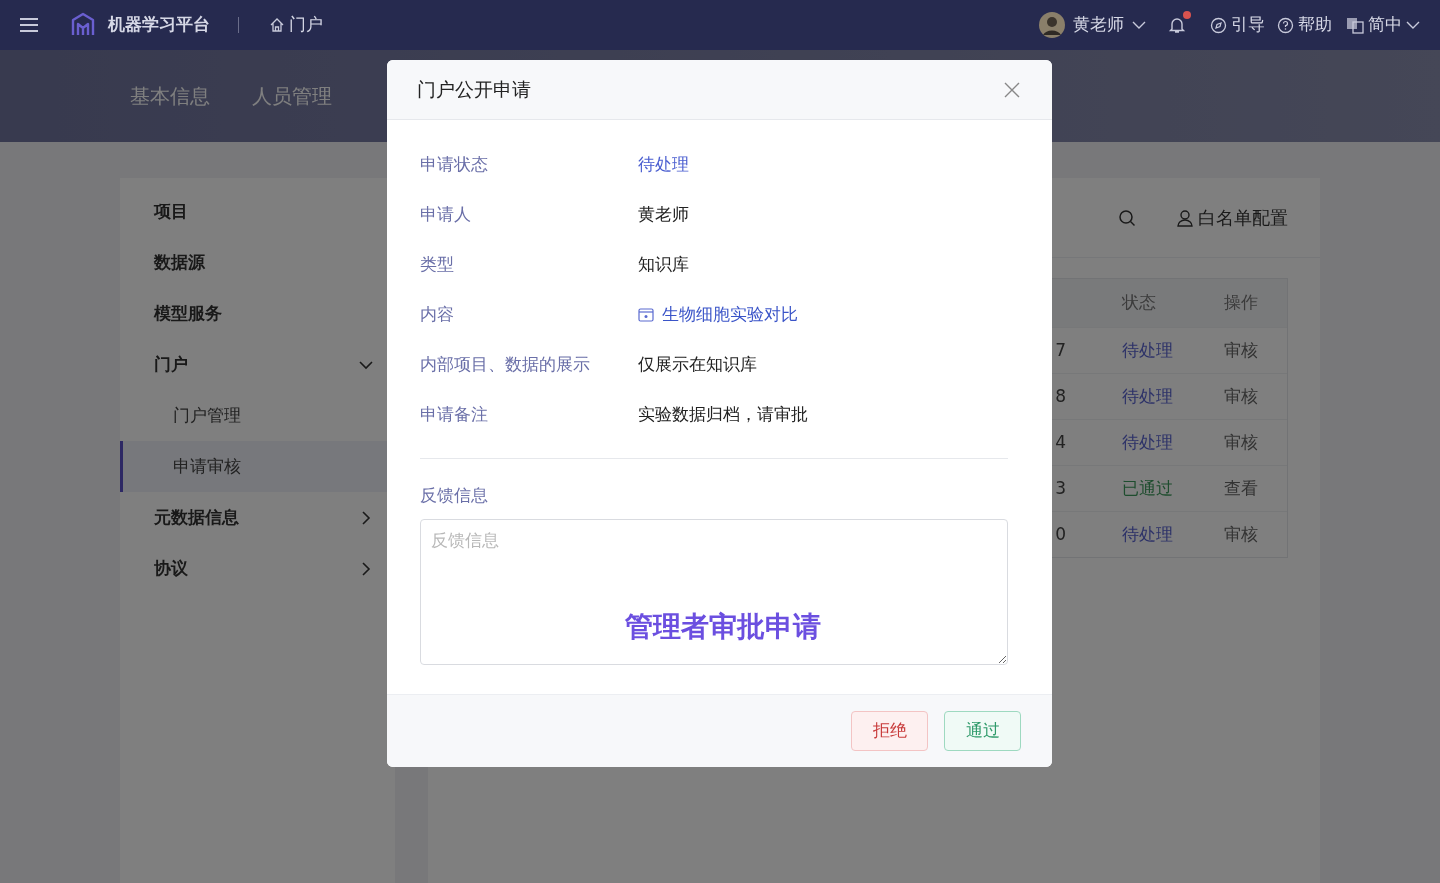 The width and height of the screenshot is (1440, 883). I want to click on tab: 基本信息, so click(170, 96).